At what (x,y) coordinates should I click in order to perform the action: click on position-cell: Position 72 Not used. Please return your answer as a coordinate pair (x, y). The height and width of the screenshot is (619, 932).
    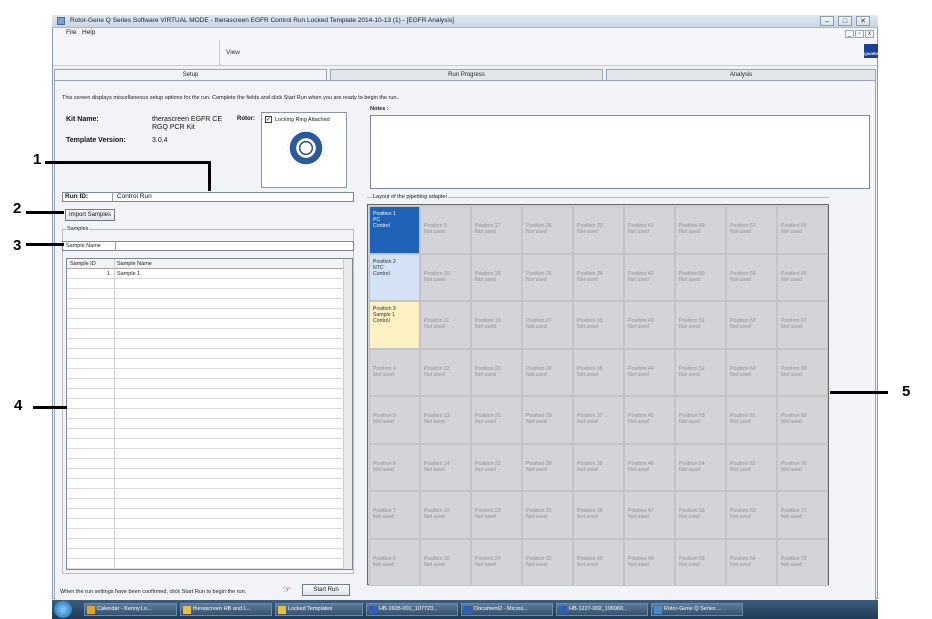
    Looking at the image, I should click on (802, 562).